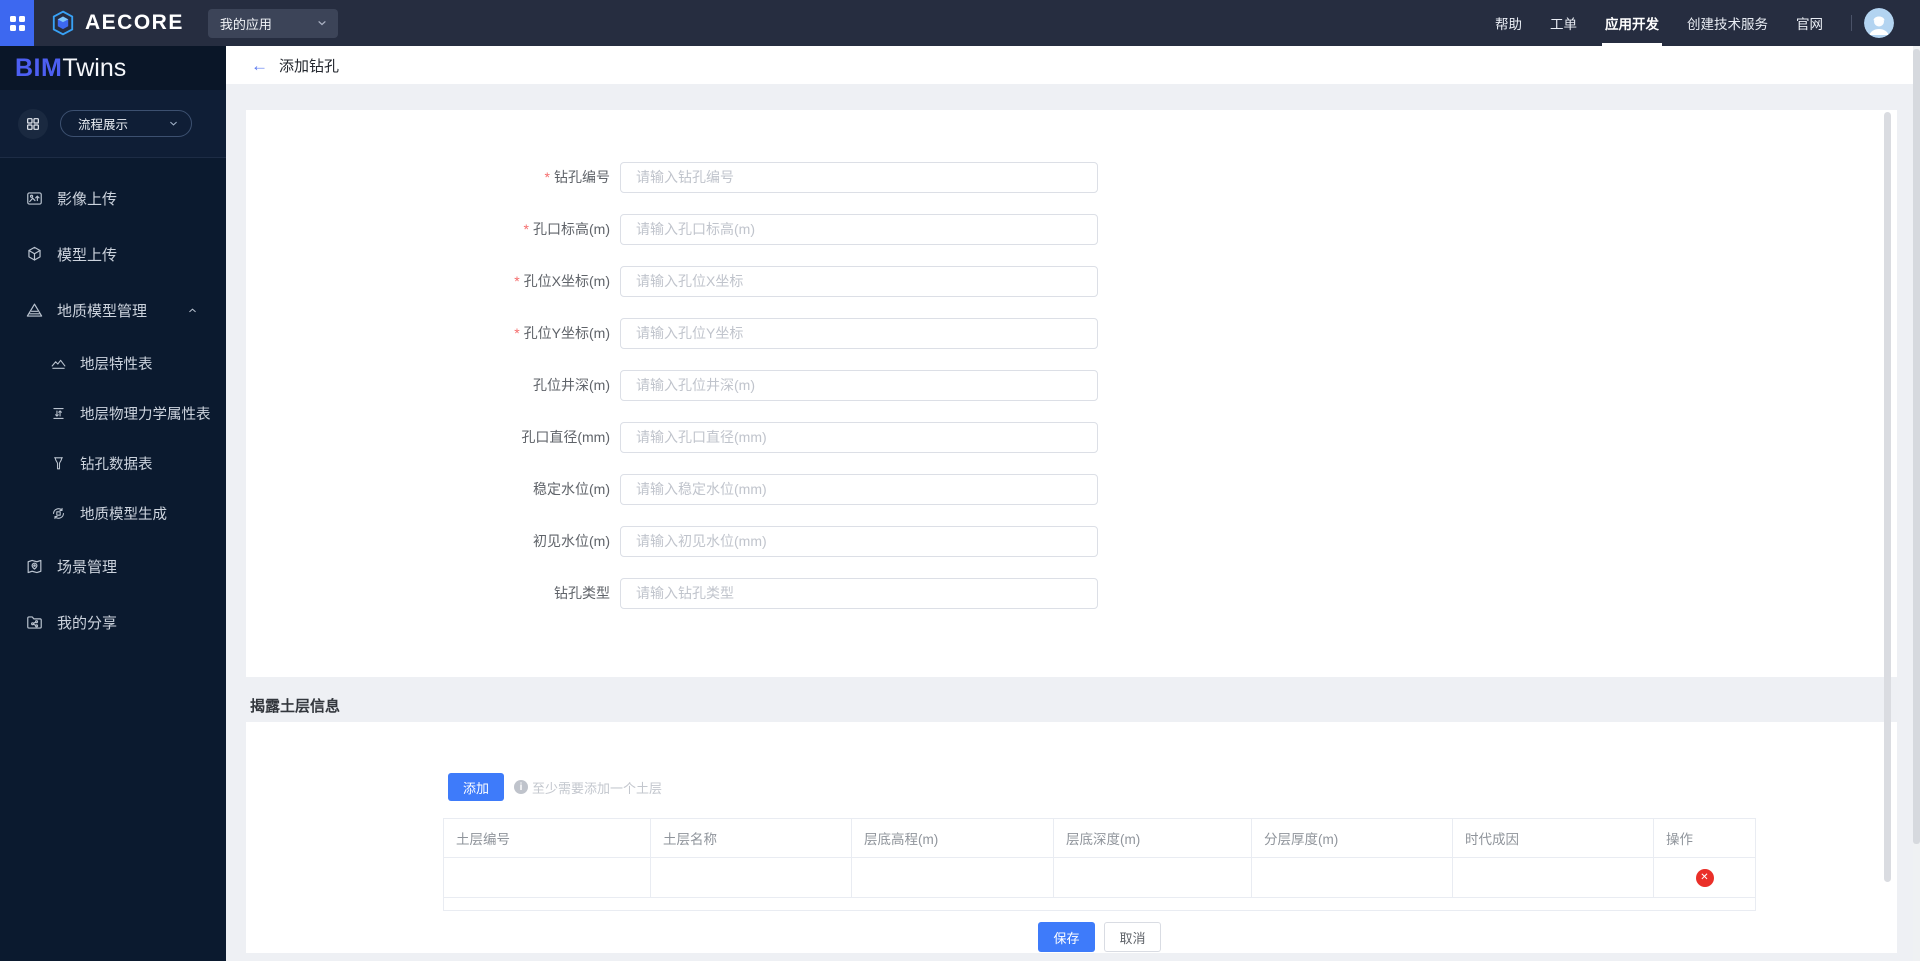  What do you see at coordinates (34, 198) in the screenshot?
I see `image-upload-icon` at bounding box center [34, 198].